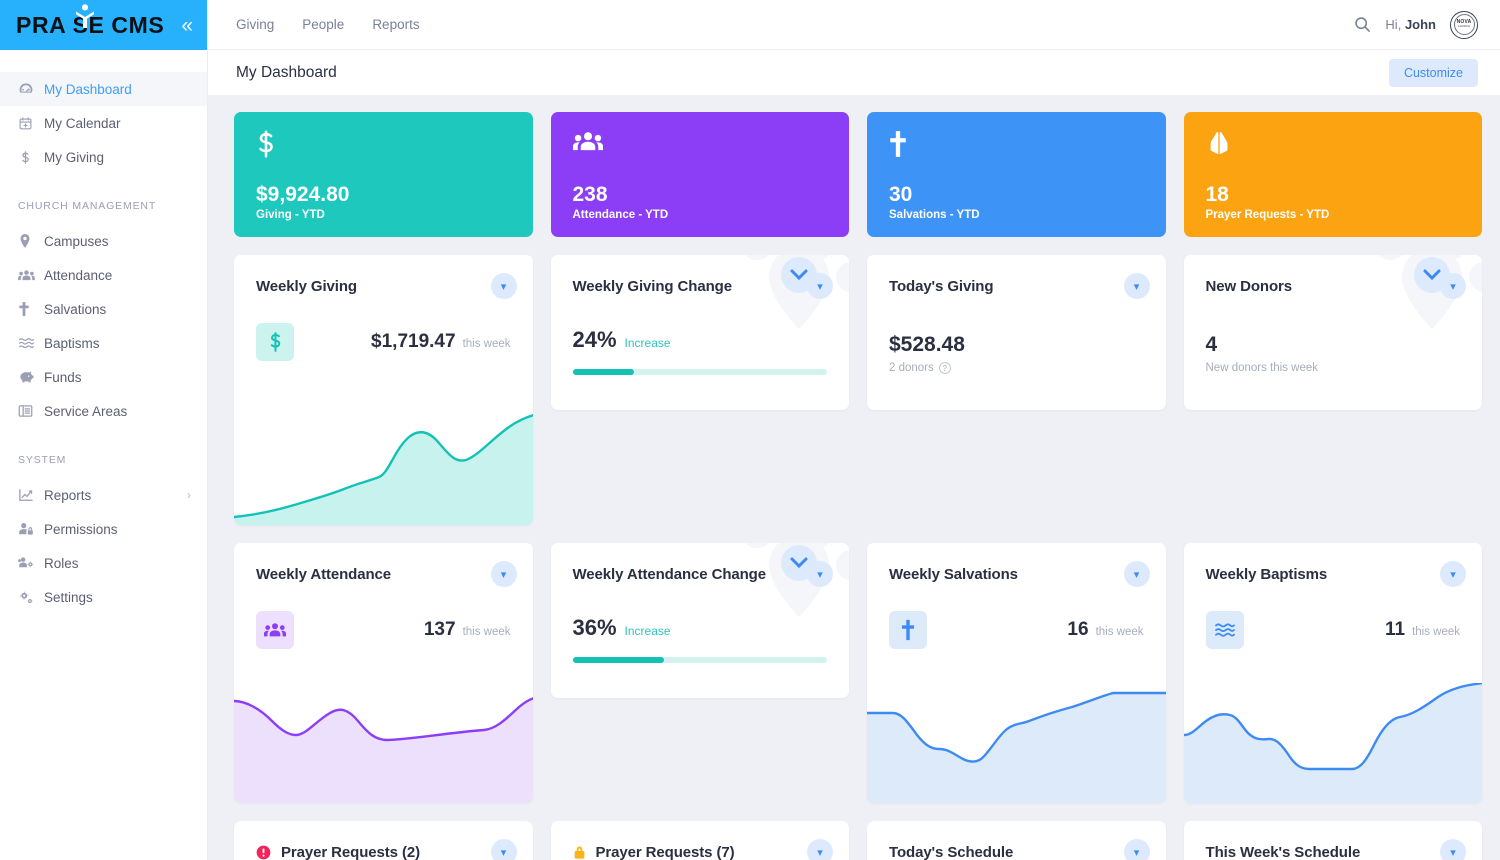 The width and height of the screenshot is (1500, 860). What do you see at coordinates (1016, 673) in the screenshot?
I see `card-weekly-salvations: Weekly Salvations ▾ 16 this week` at bounding box center [1016, 673].